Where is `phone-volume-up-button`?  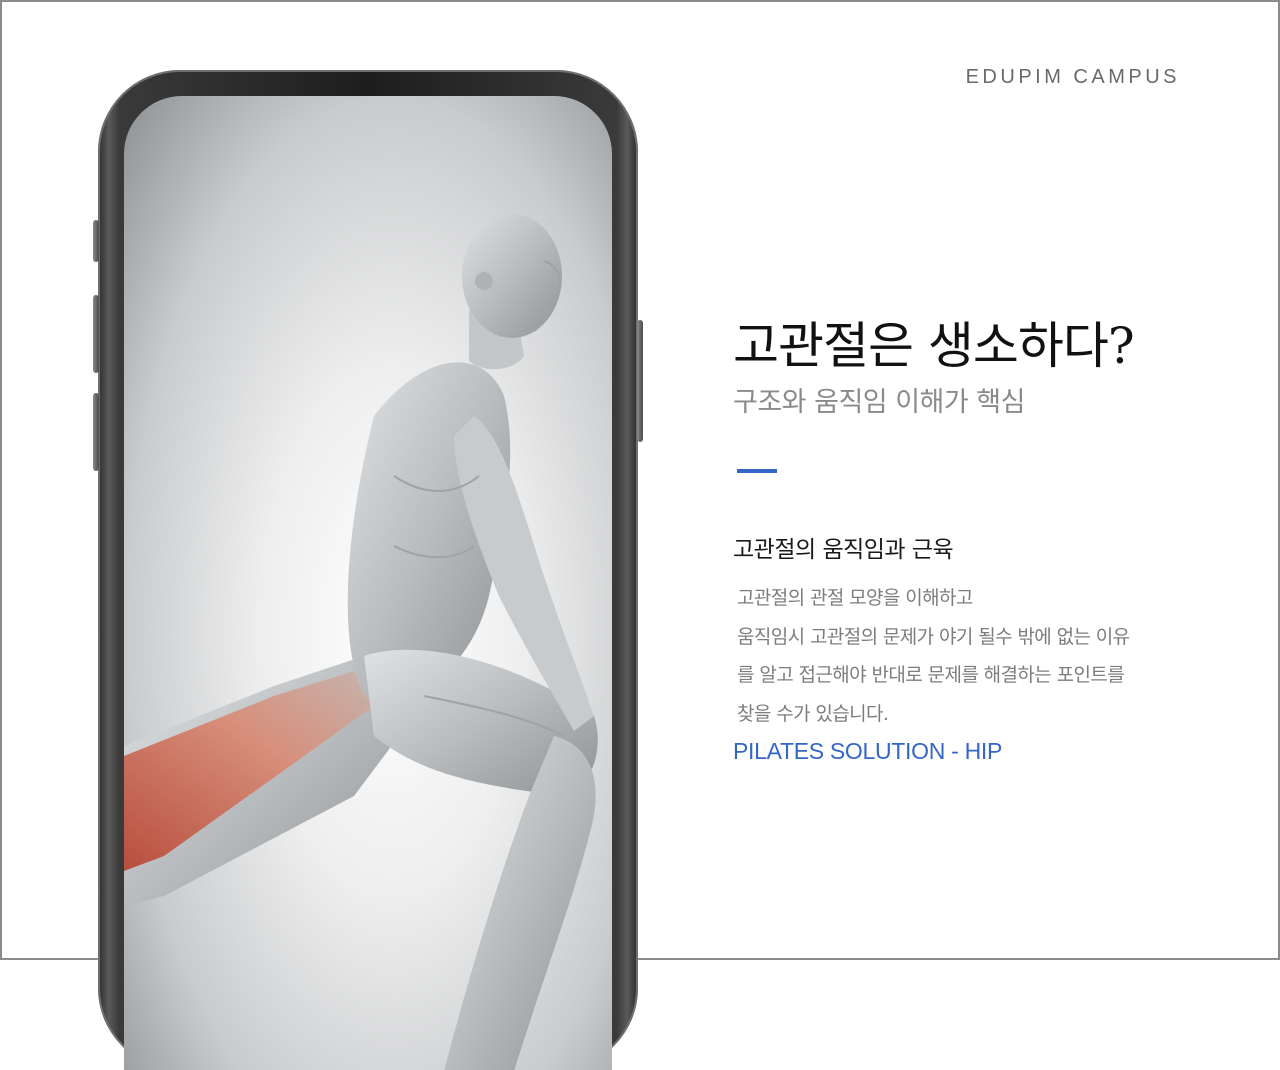
phone-volume-up-button is located at coordinates (96, 334).